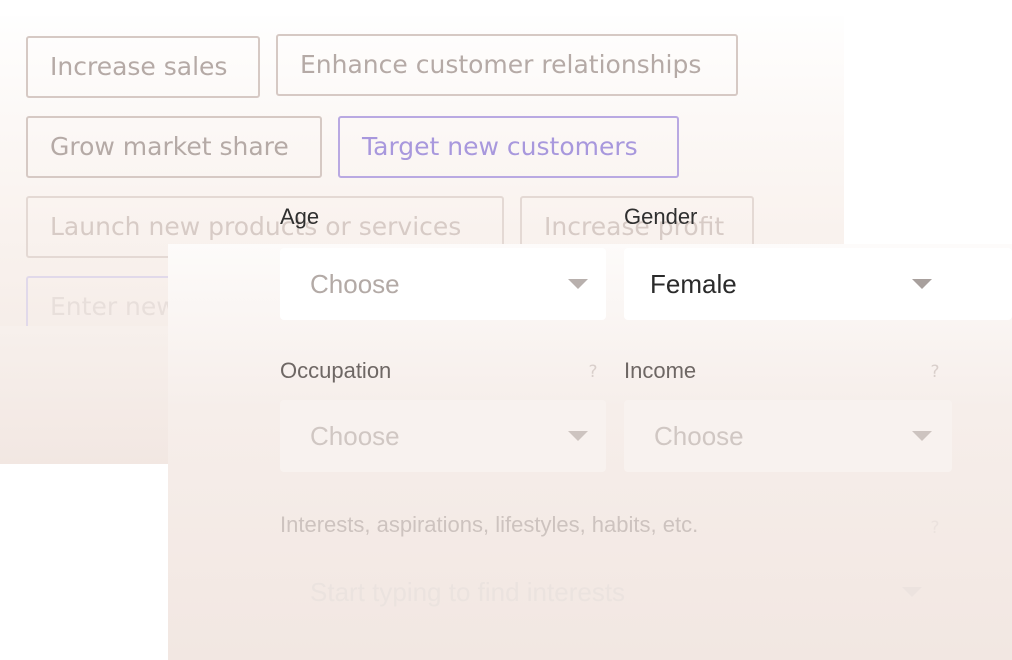 This screenshot has height=660, width=1012. Describe the element at coordinates (468, 592) in the screenshot. I see `interests-placeholder: Start typing to find interests` at that location.